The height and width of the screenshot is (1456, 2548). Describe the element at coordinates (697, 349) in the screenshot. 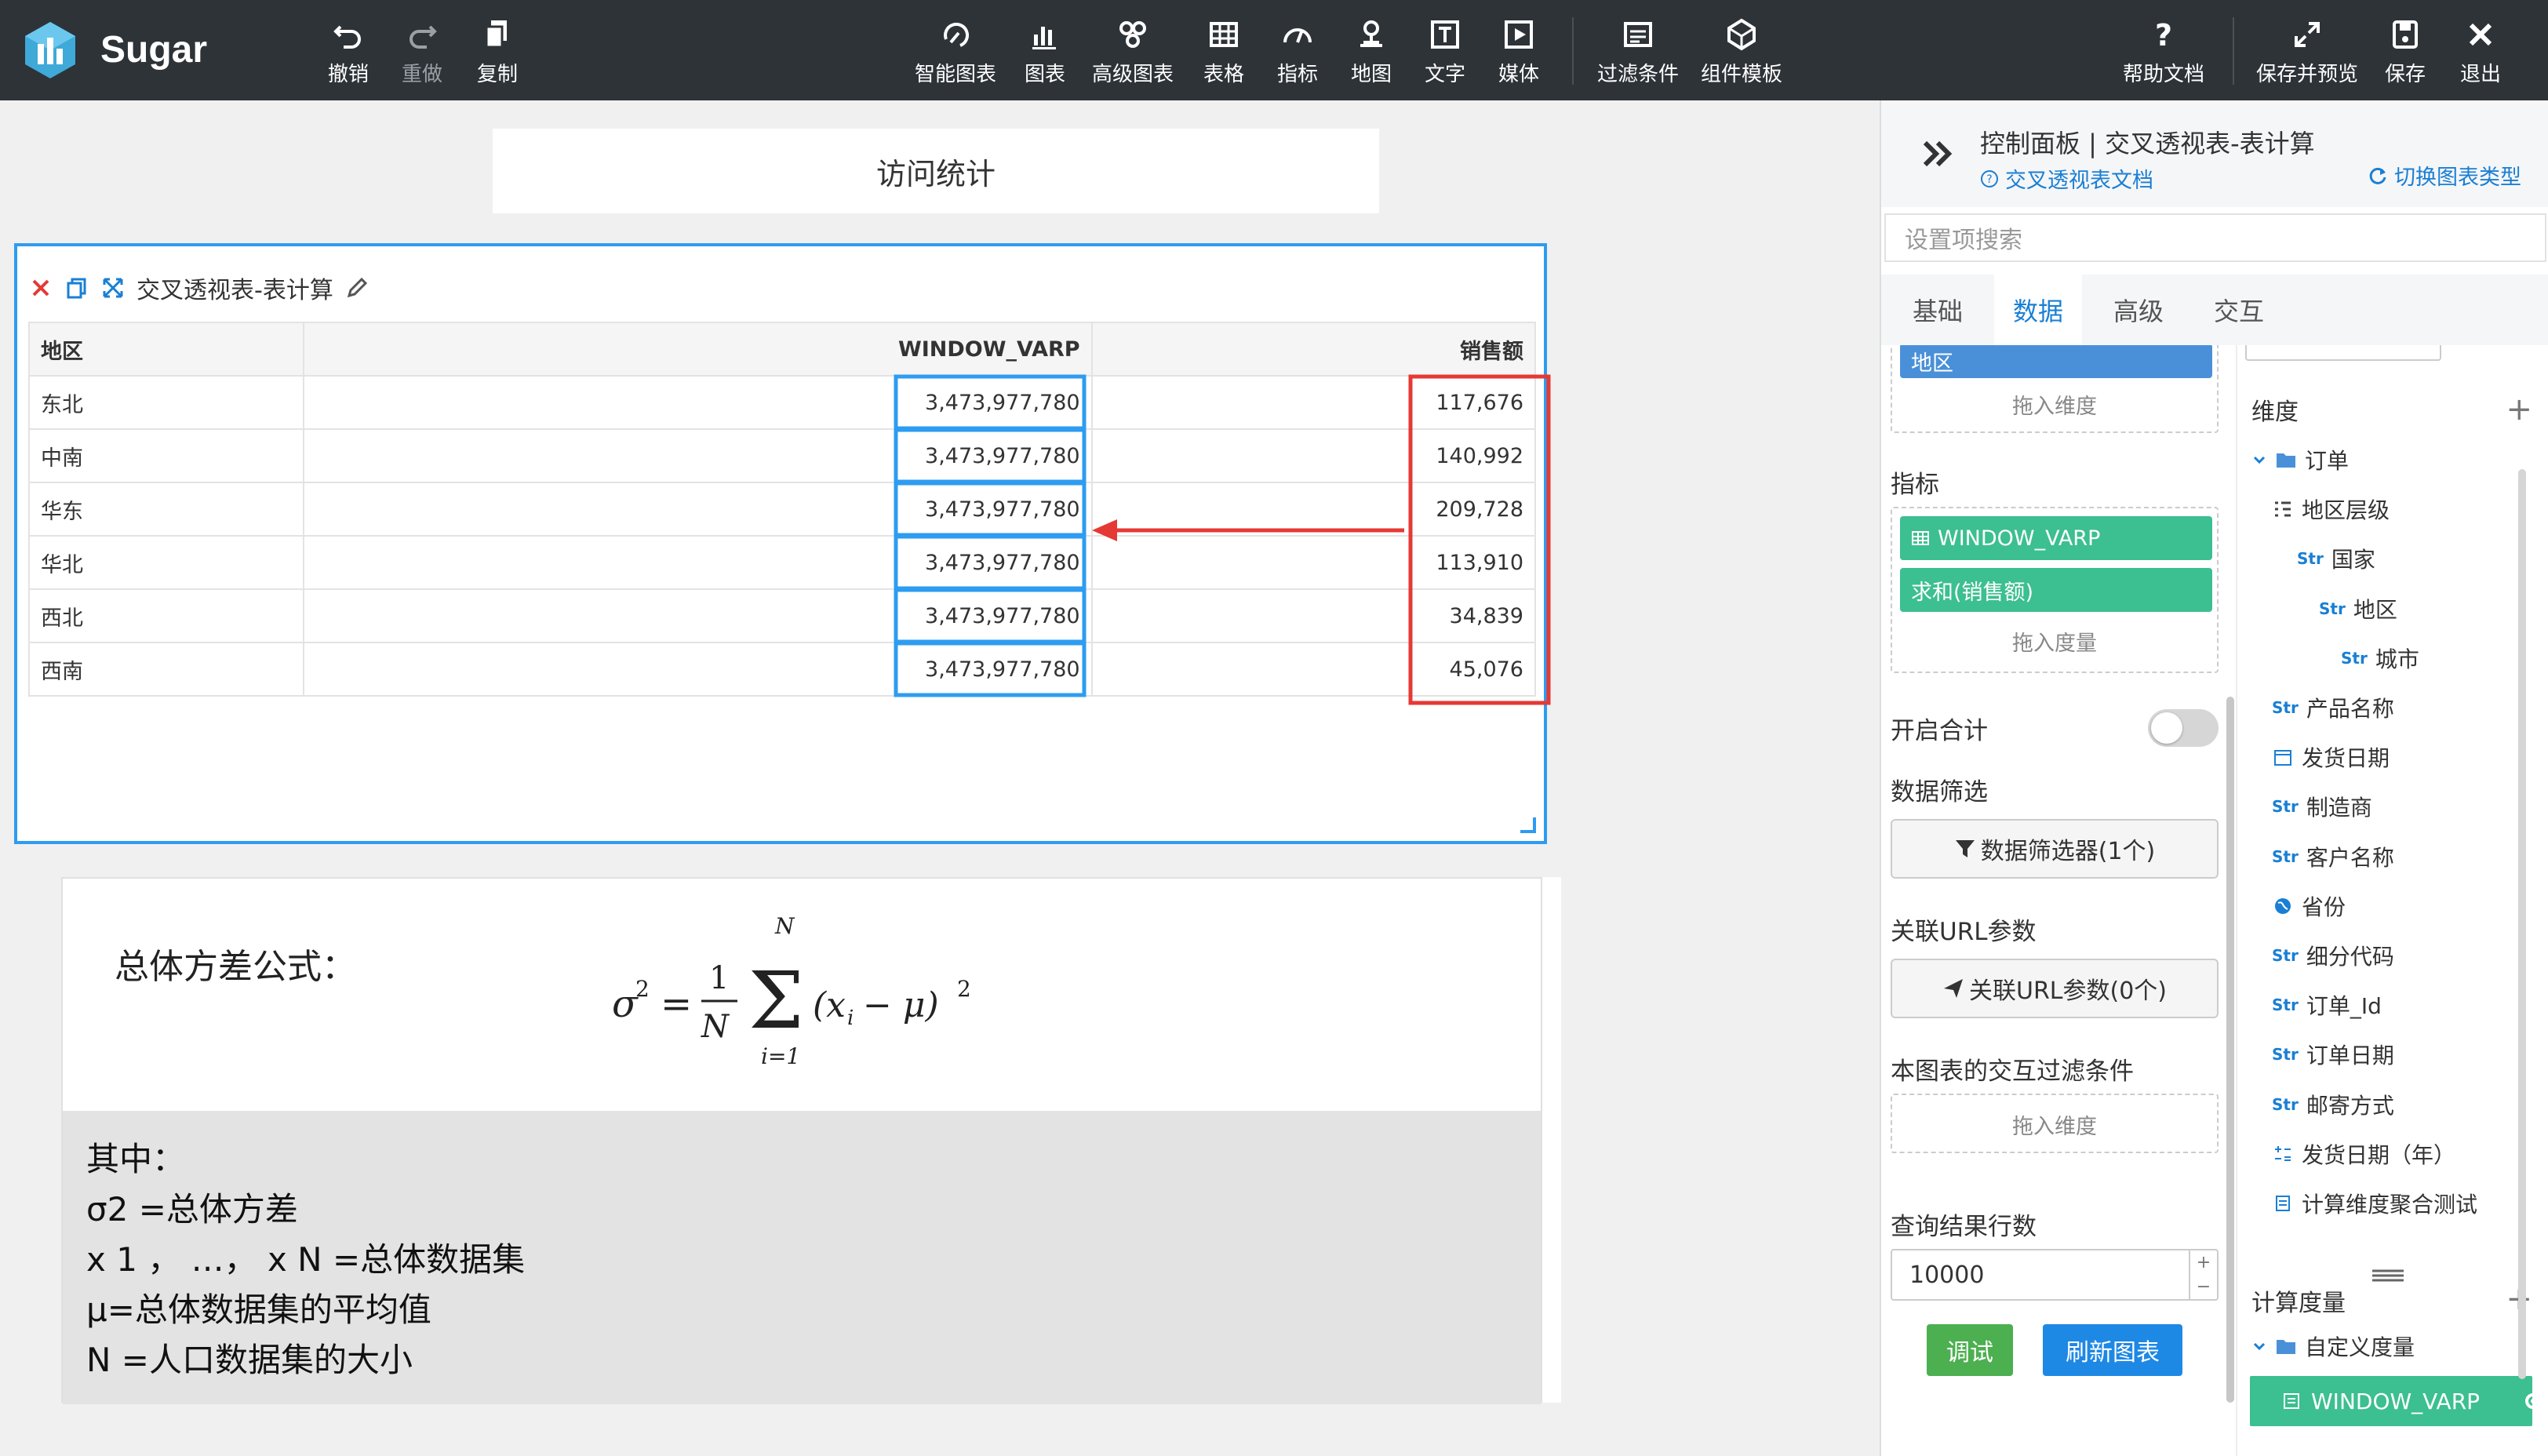

I see `column-header-window-varp: WINDOW_VARP` at that location.